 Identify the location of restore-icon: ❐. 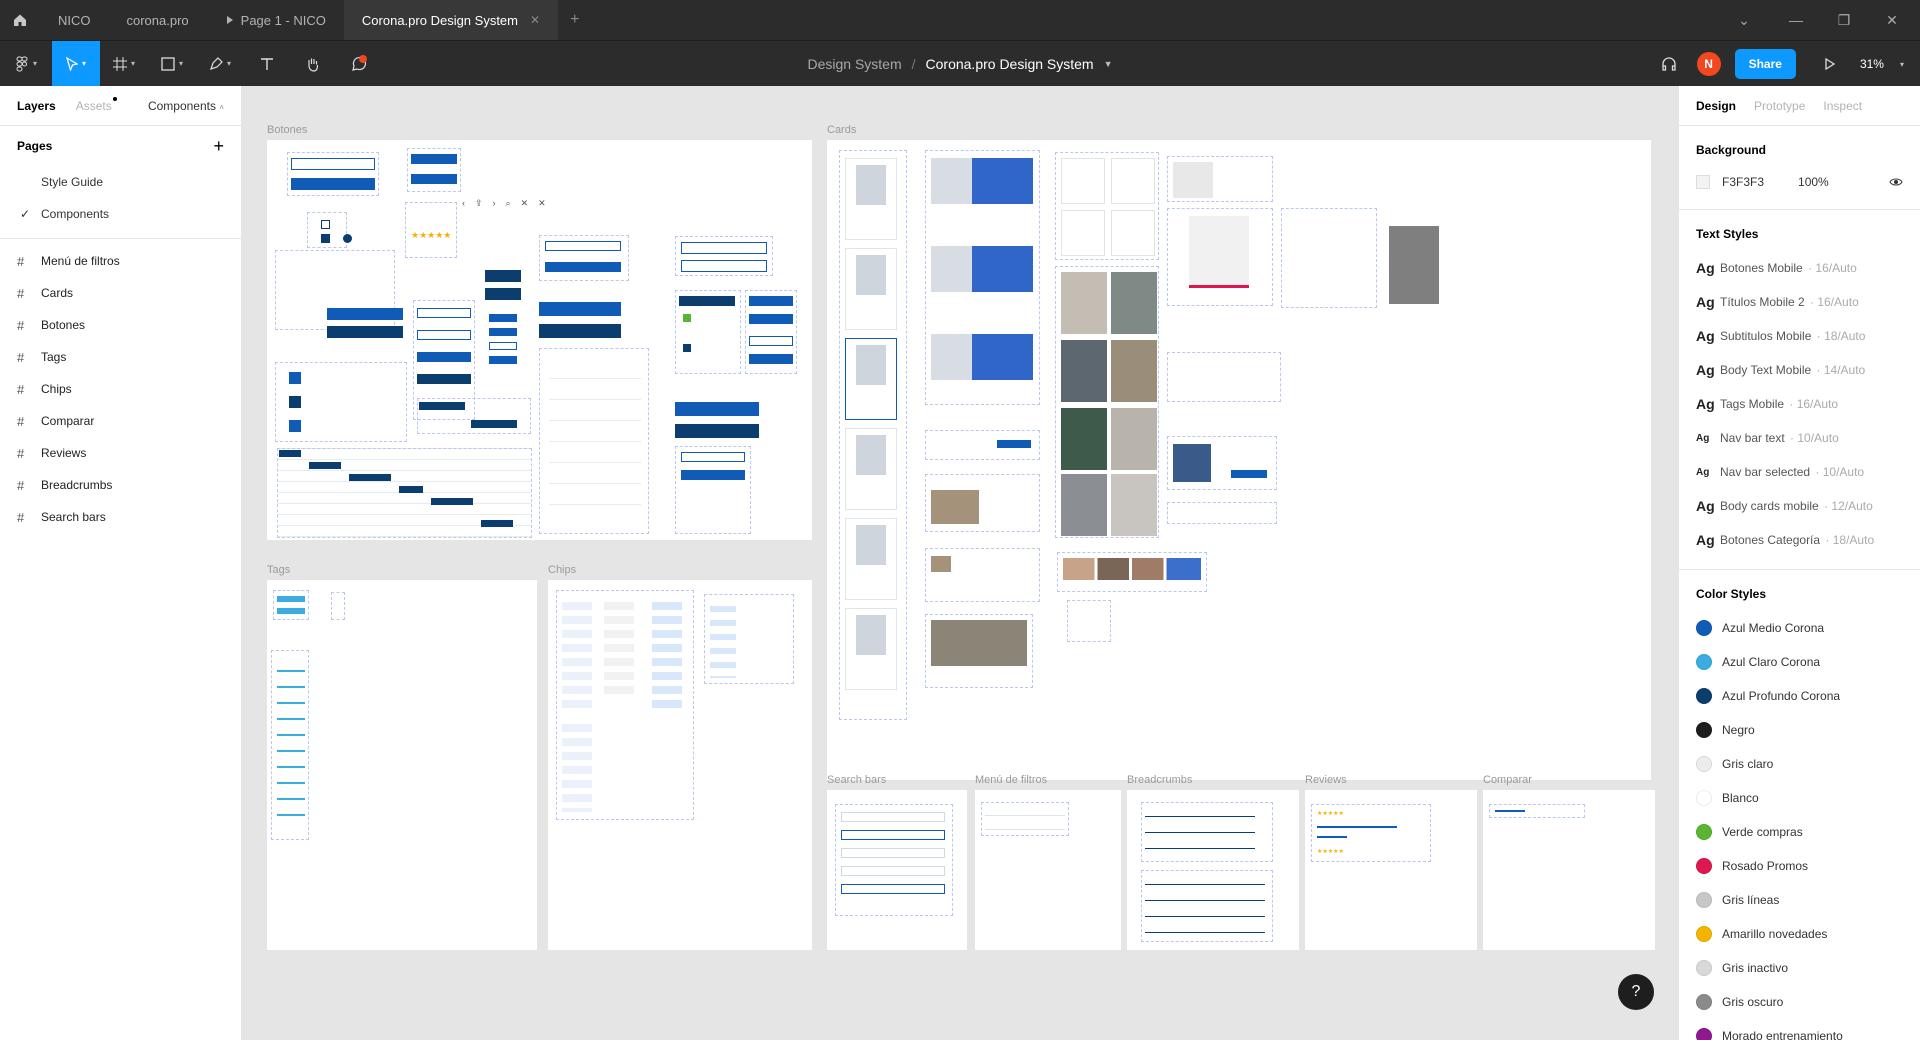
(1844, 20).